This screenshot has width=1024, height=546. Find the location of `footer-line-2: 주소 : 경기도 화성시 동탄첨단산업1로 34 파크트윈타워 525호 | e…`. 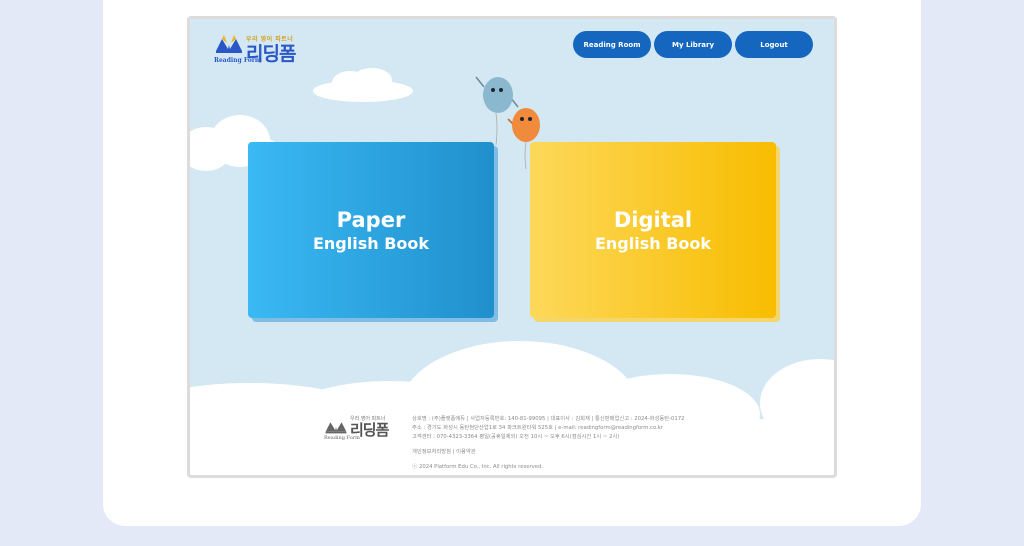

footer-line-2: 주소 : 경기도 화성시 동탄첨단산업1로 34 파크트윈타워 525호 | e… is located at coordinates (538, 428).